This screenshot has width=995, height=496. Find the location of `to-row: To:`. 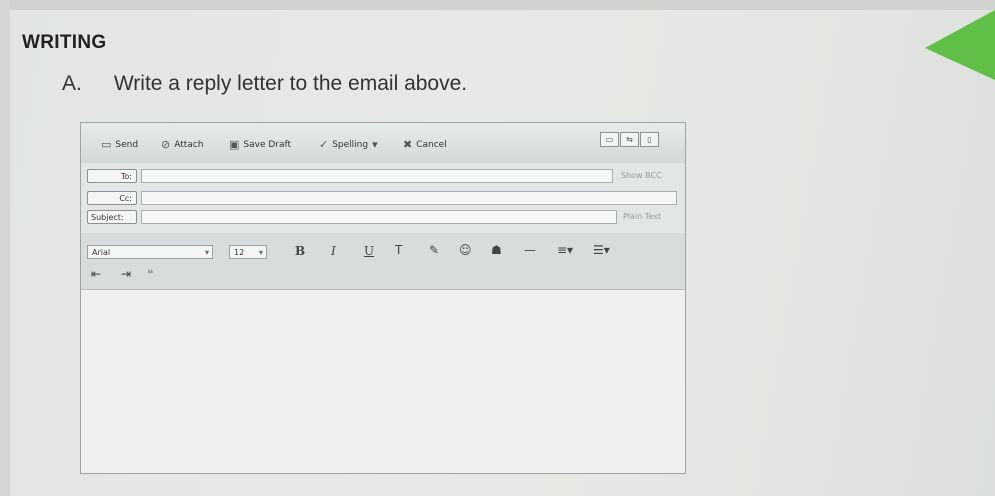

to-row: To: is located at coordinates (383, 176).